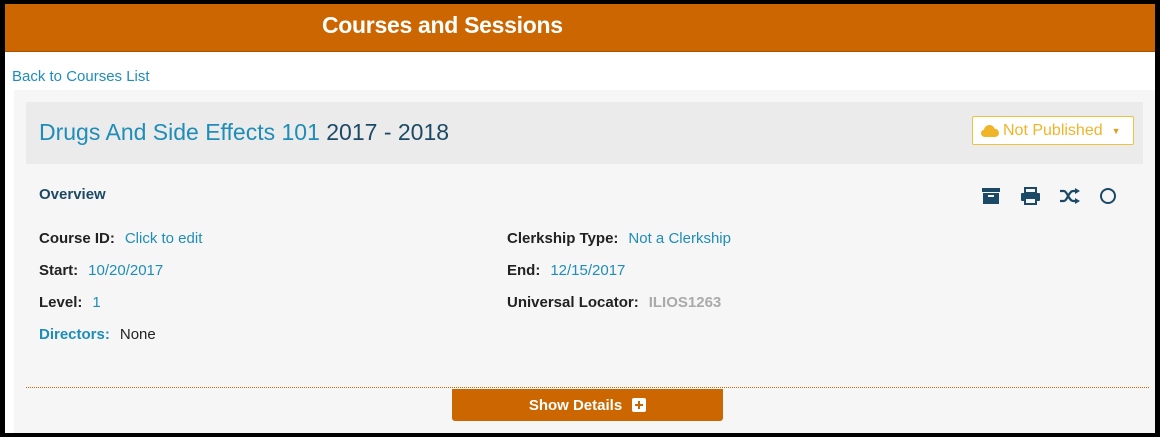 This screenshot has width=1160, height=437. What do you see at coordinates (991, 196) in the screenshot?
I see `archive-icon` at bounding box center [991, 196].